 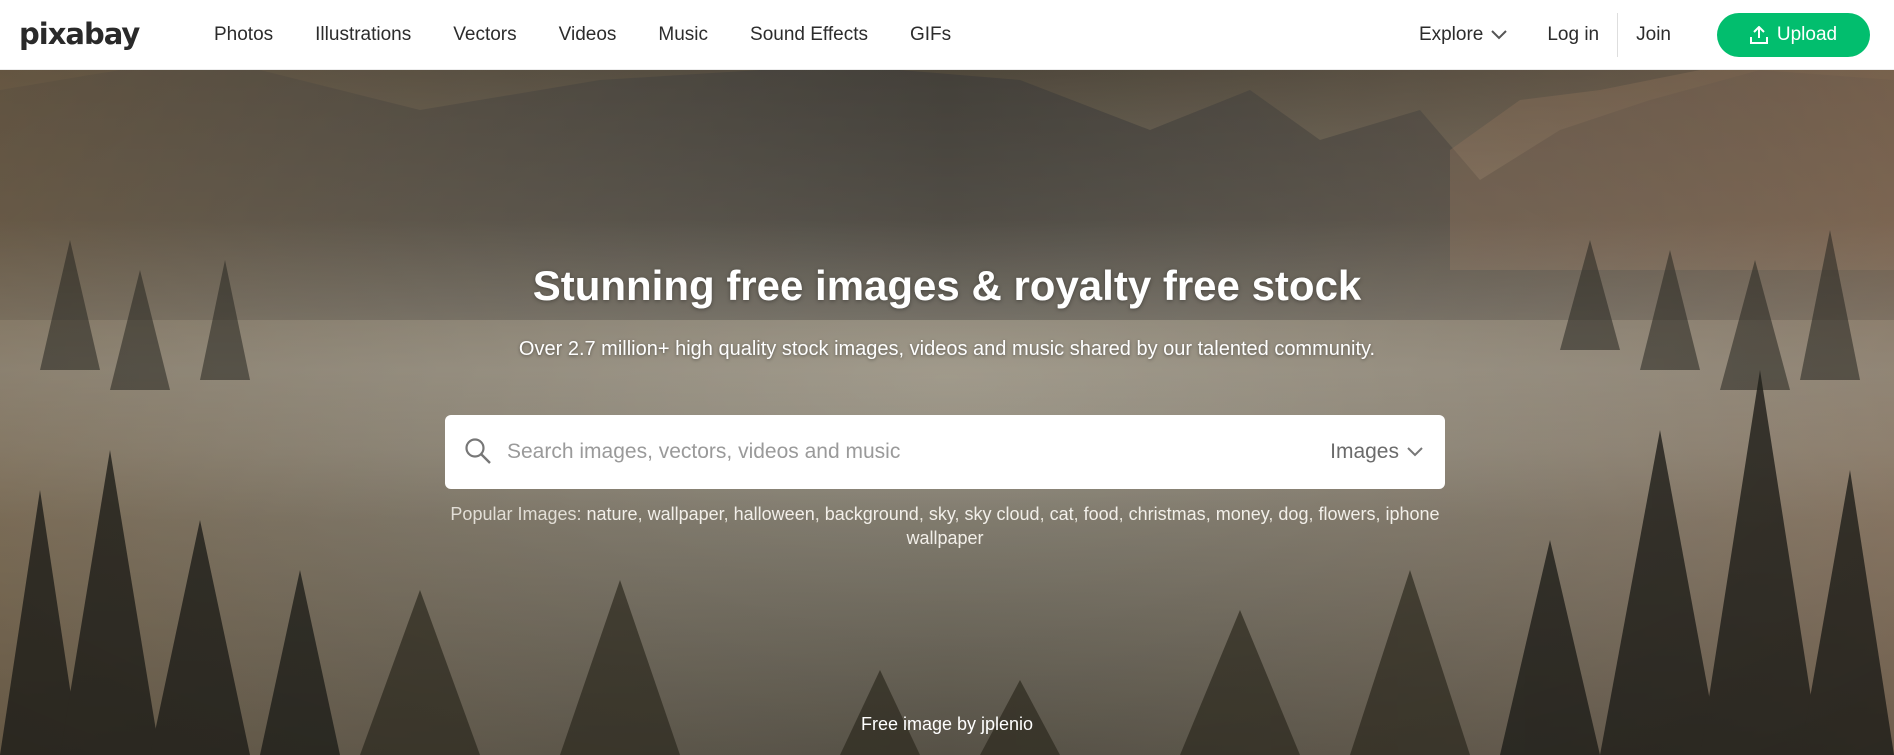 I want to click on account-nav: Explore Log in Join Upload, so click(x=1644, y=35).